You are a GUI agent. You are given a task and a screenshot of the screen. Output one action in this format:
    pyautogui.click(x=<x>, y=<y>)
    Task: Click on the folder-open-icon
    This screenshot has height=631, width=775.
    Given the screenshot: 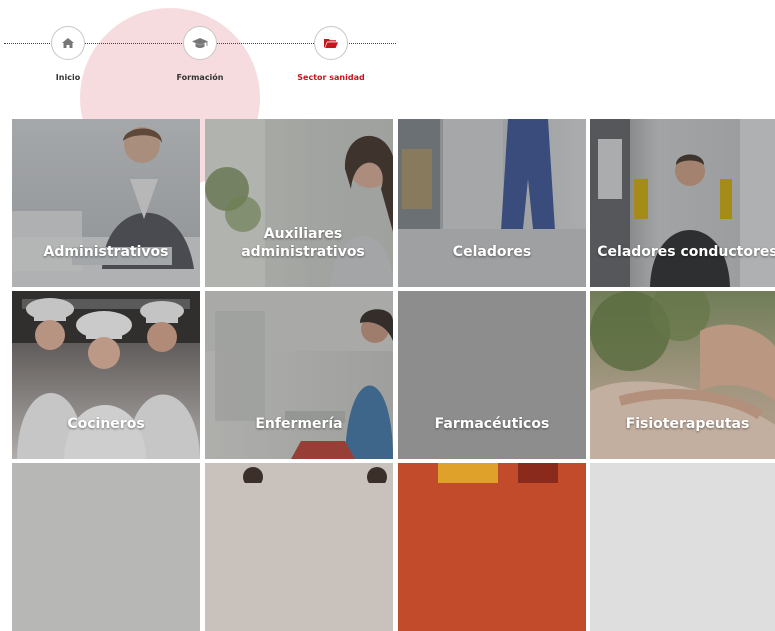 What is the action you would take?
    pyautogui.click(x=331, y=43)
    